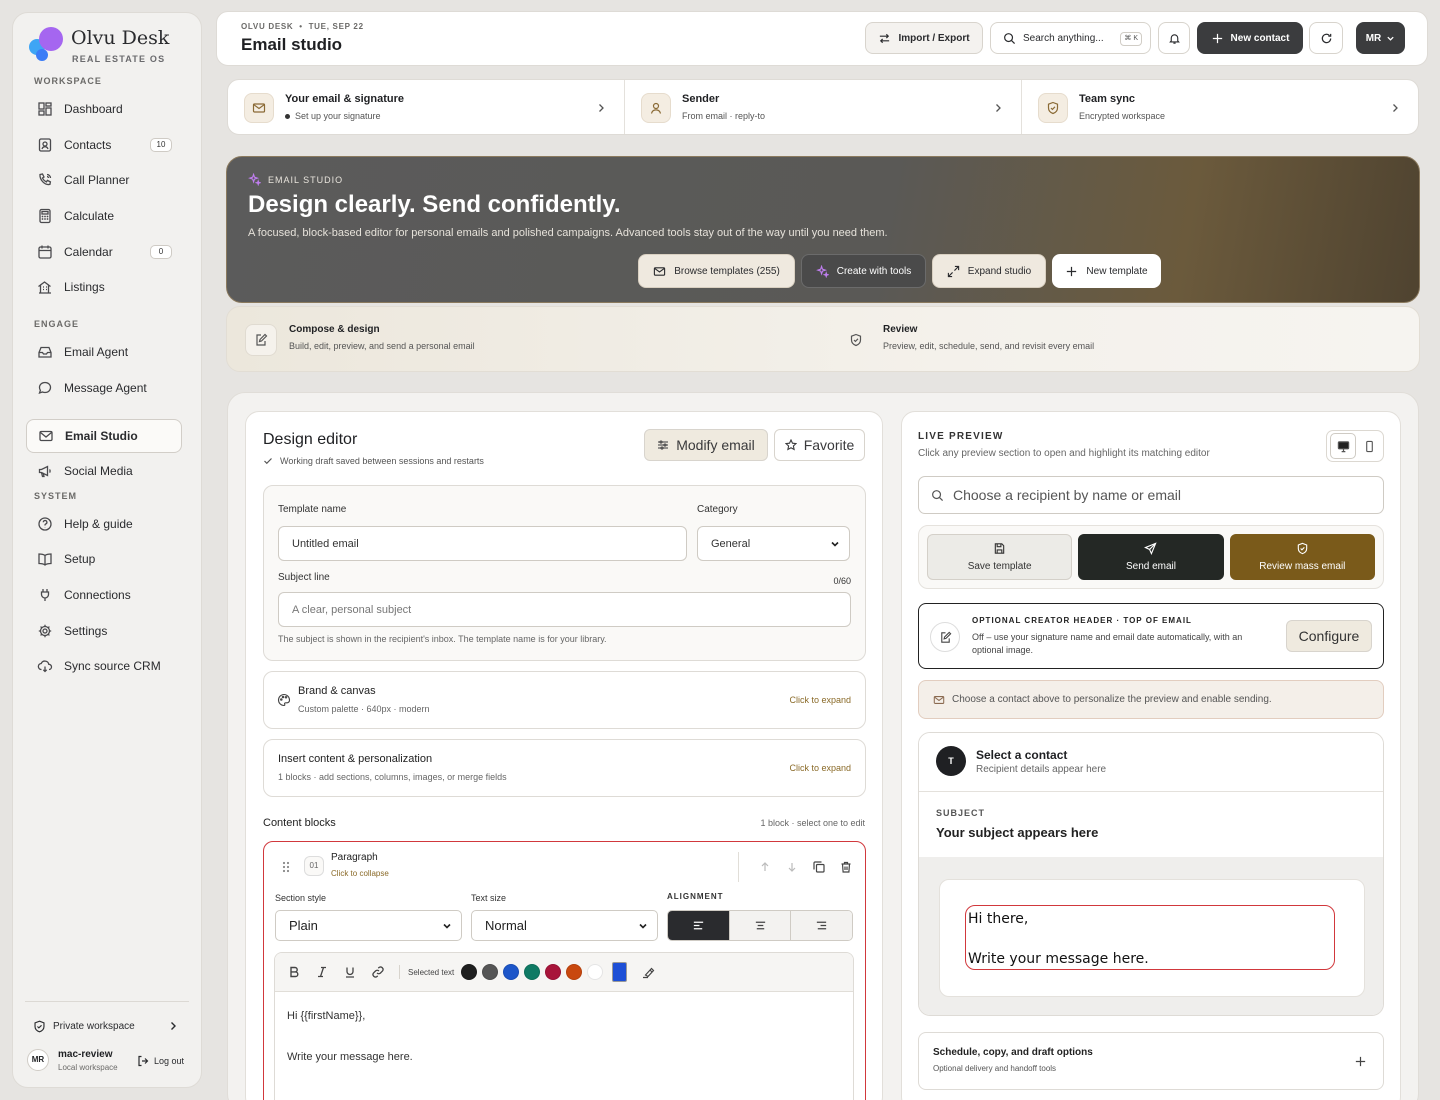 The image size is (1440, 1100). Describe the element at coordinates (900, 329) in the screenshot. I see `step-review-title: Review` at that location.